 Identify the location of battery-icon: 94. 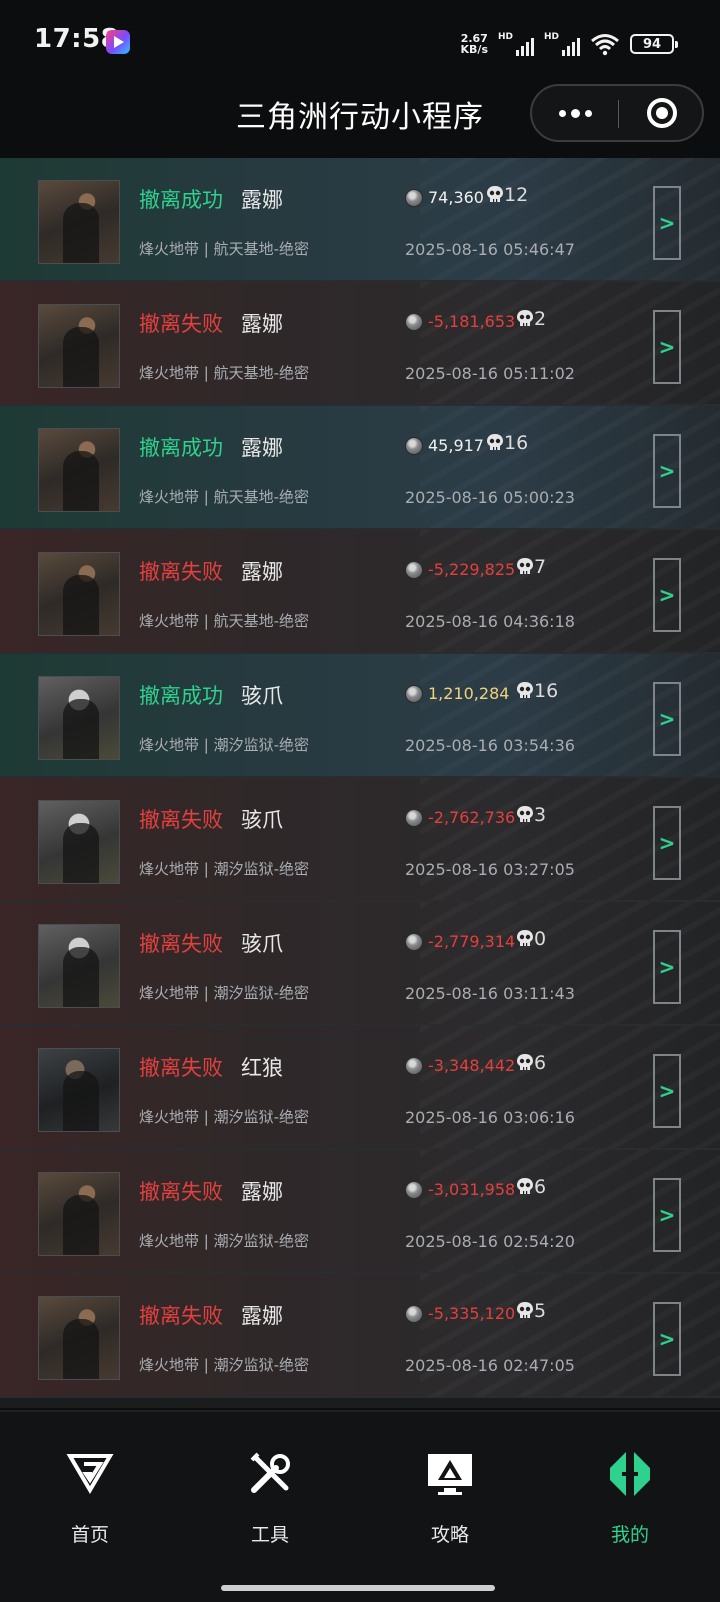
(654, 44).